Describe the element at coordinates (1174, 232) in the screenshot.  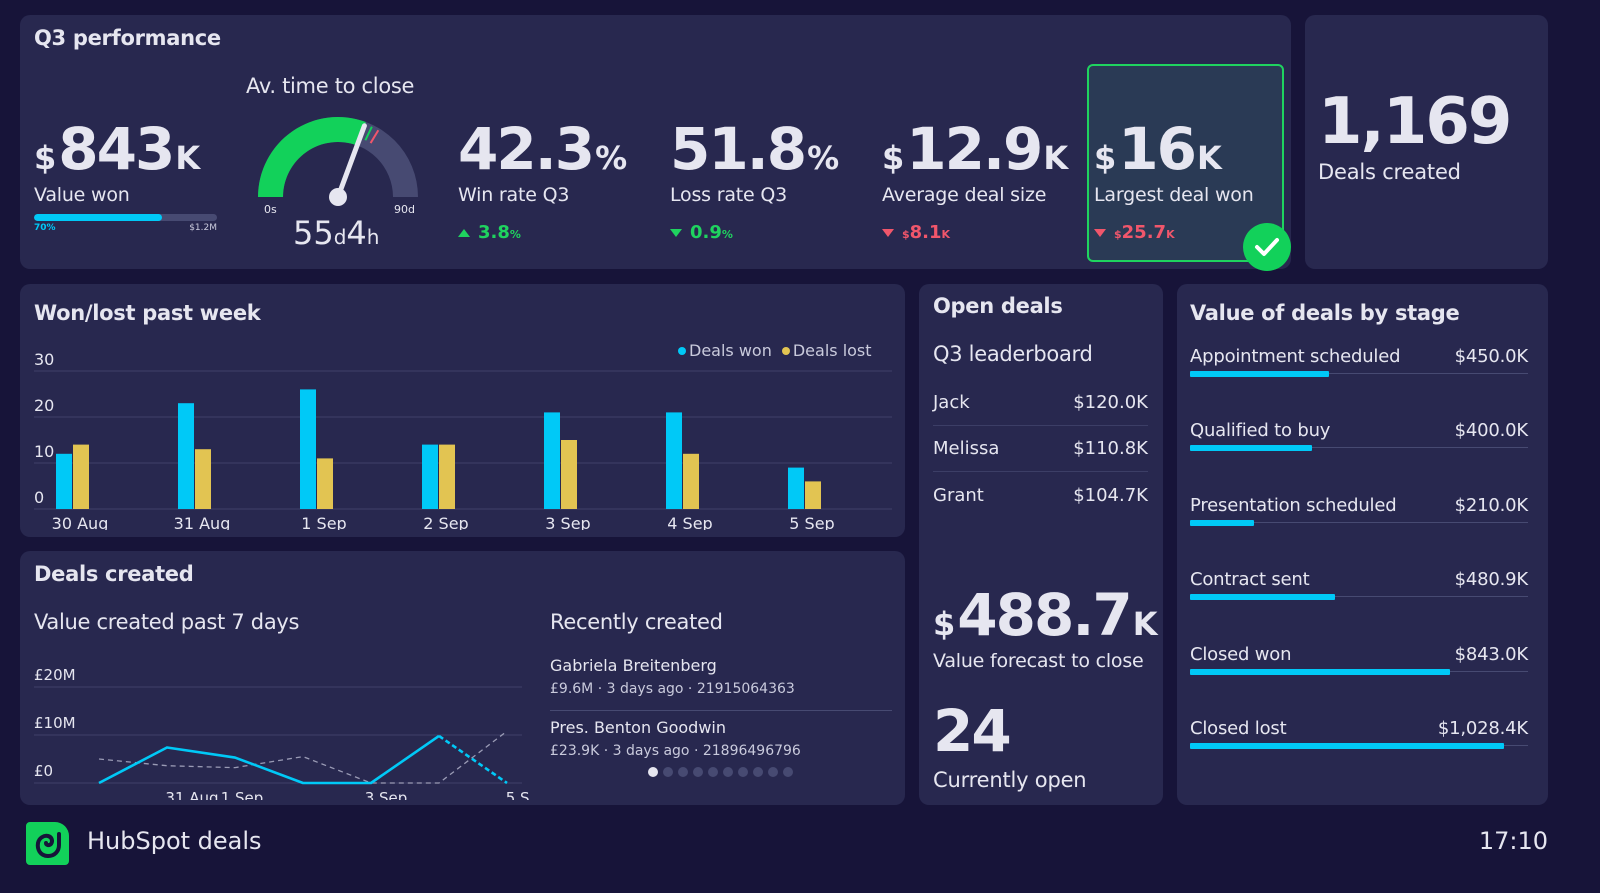
I see `largest-deal-delta: $25.7K` at that location.